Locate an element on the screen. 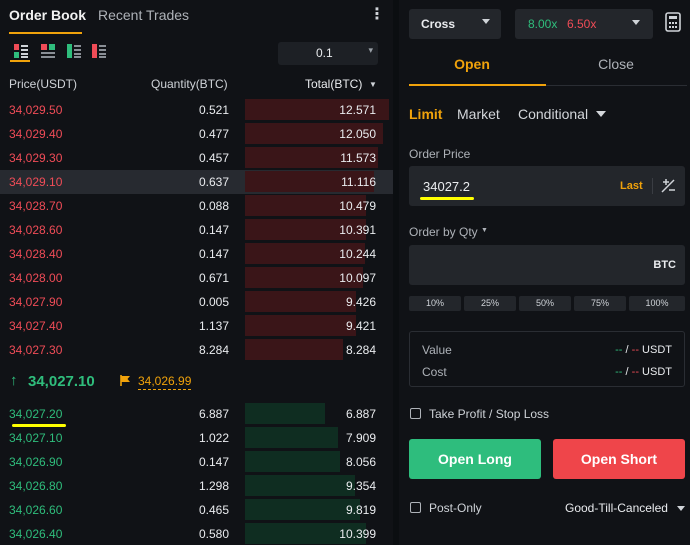  tabs-divider is located at coordinates (616, 85).